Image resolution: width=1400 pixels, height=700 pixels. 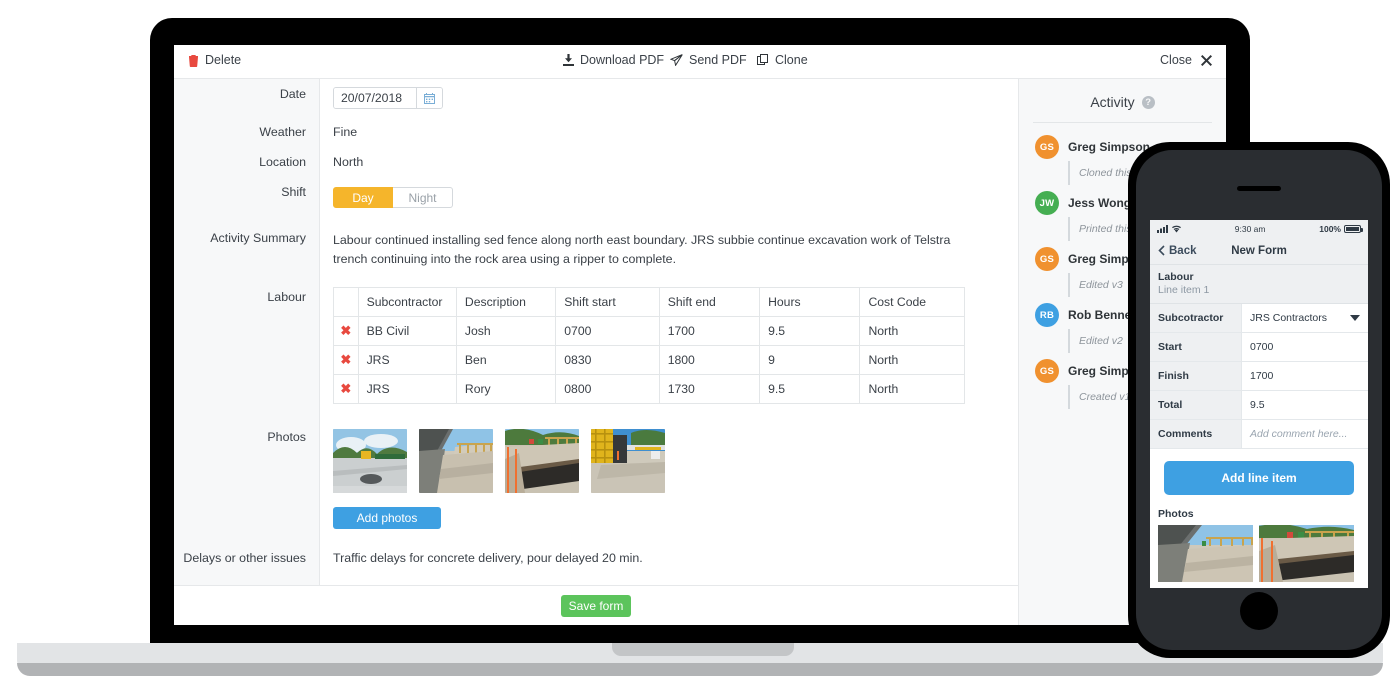 What do you see at coordinates (607, 331) in the screenshot?
I see `cell-shift-start: 0700` at bounding box center [607, 331].